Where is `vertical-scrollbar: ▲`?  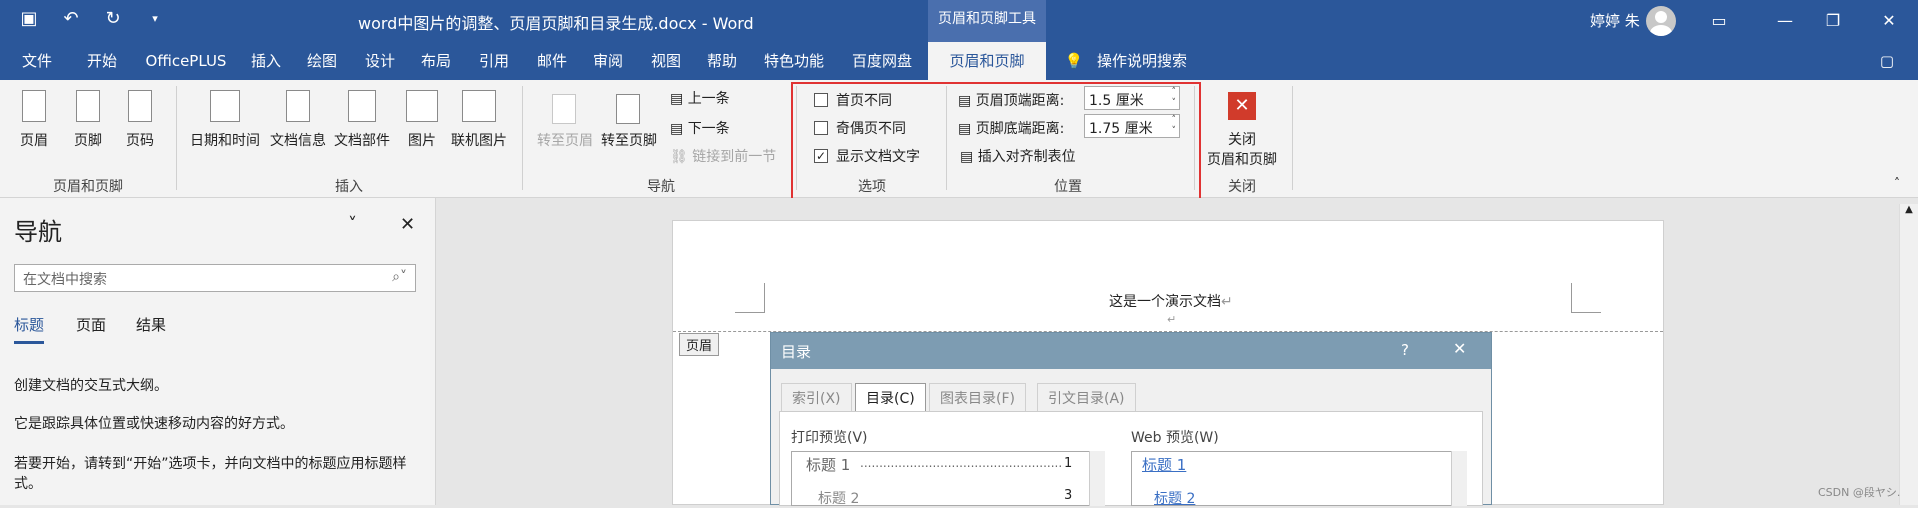 vertical-scrollbar: ▲ is located at coordinates (1908, 354).